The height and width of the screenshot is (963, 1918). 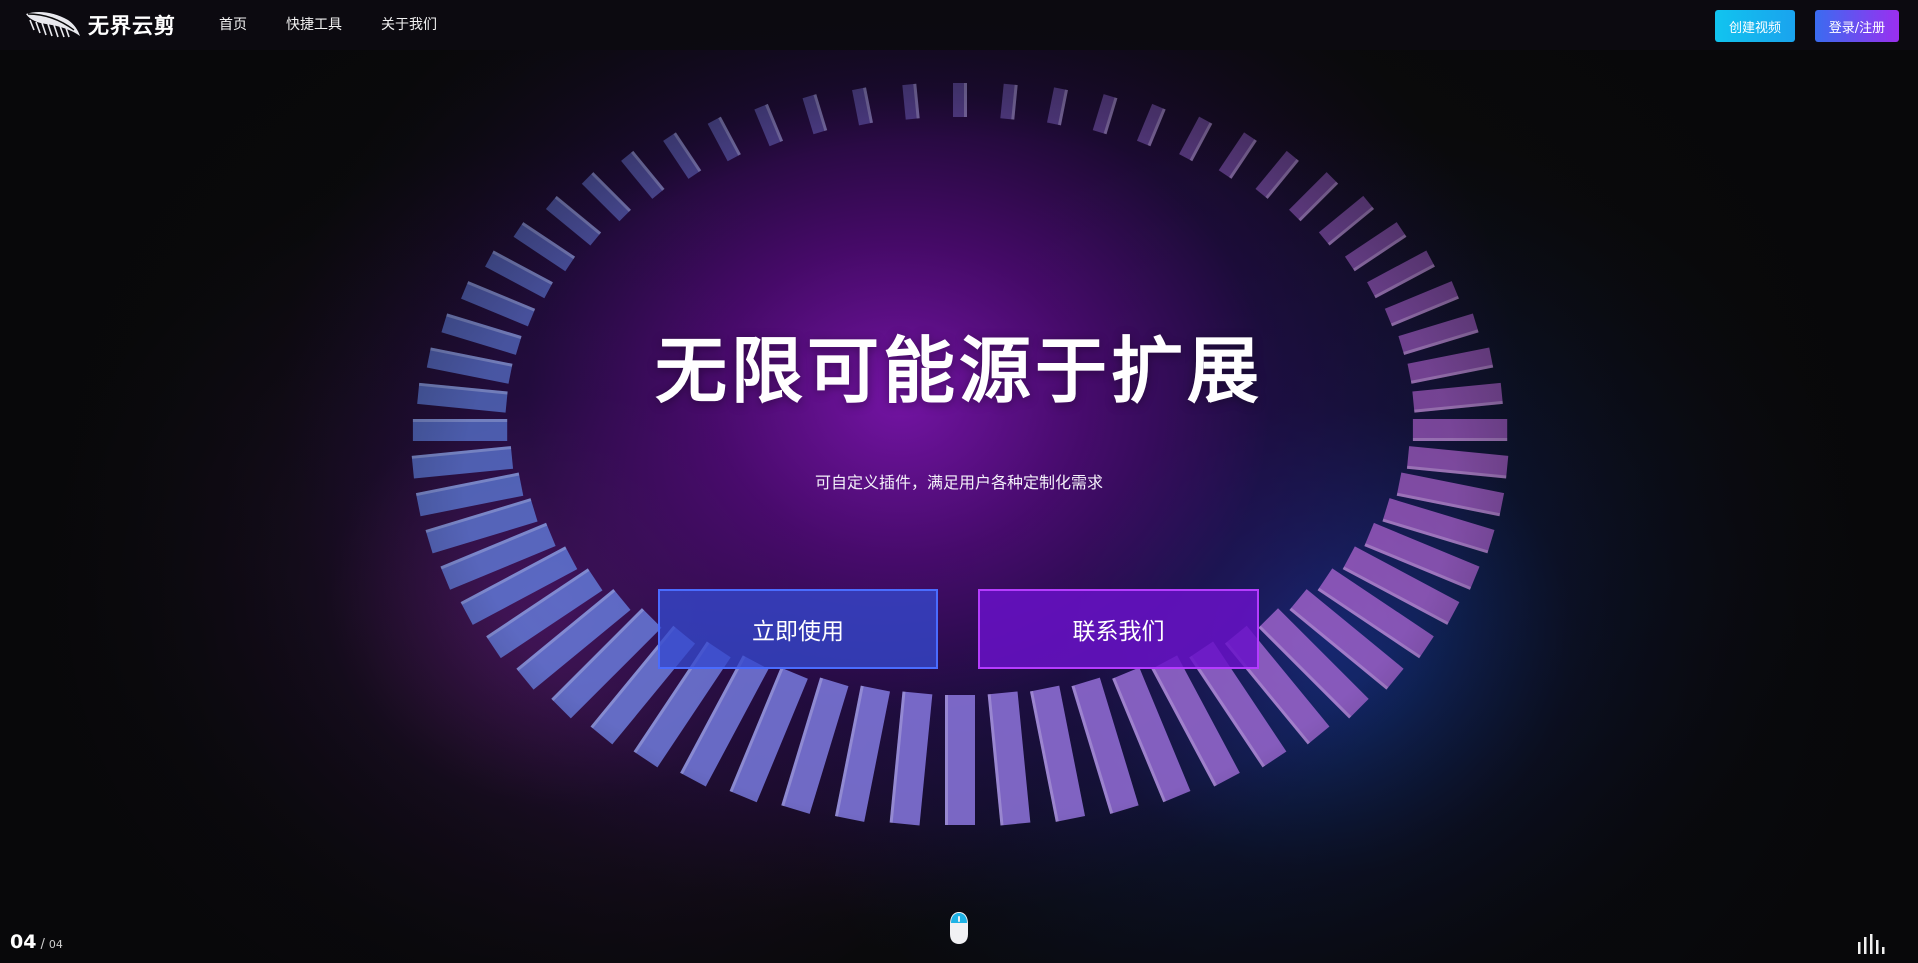 What do you see at coordinates (958, 371) in the screenshot?
I see `hero-title: 无限可能源于扩展` at bounding box center [958, 371].